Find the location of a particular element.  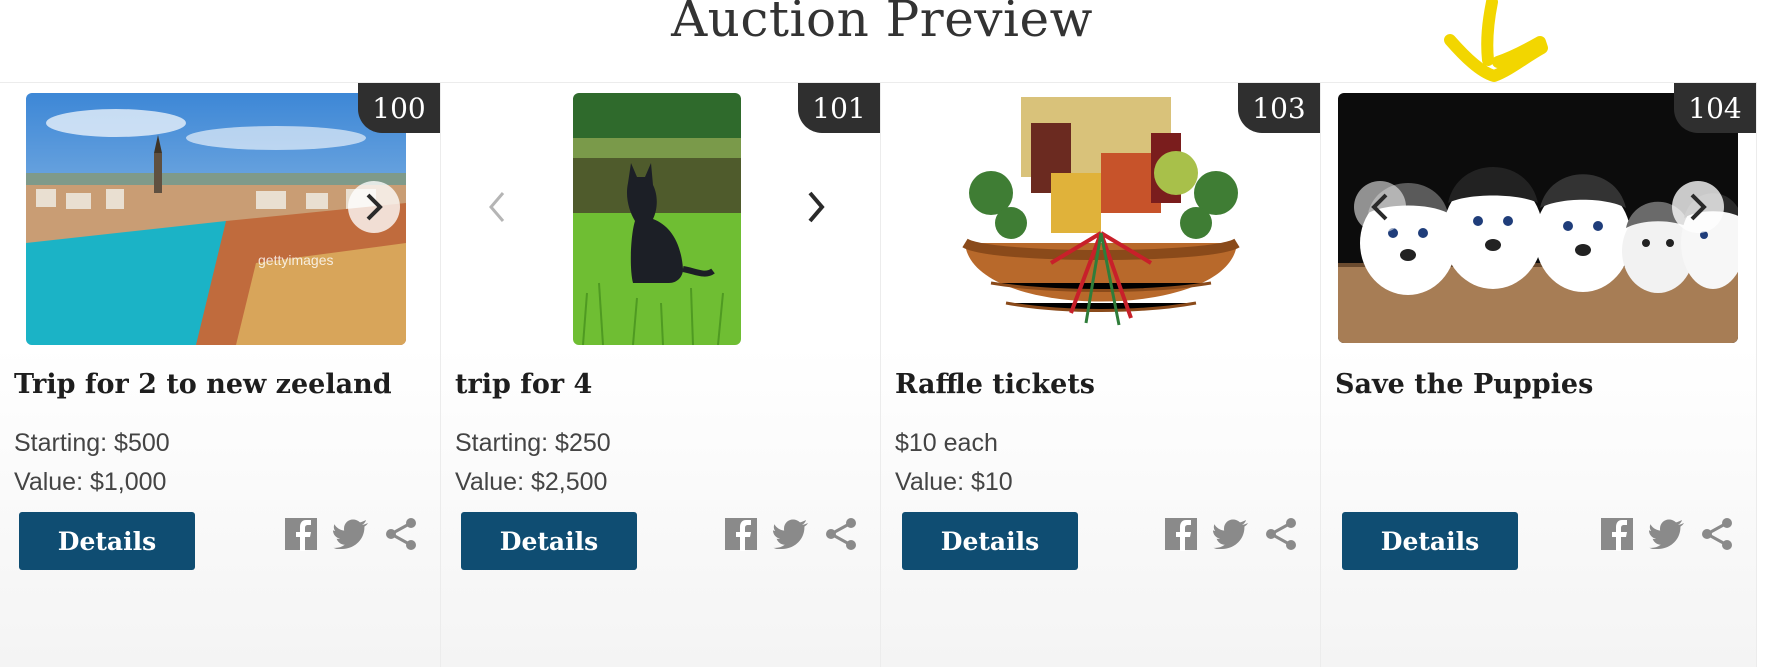

item-value: Value: $10 is located at coordinates (954, 482).